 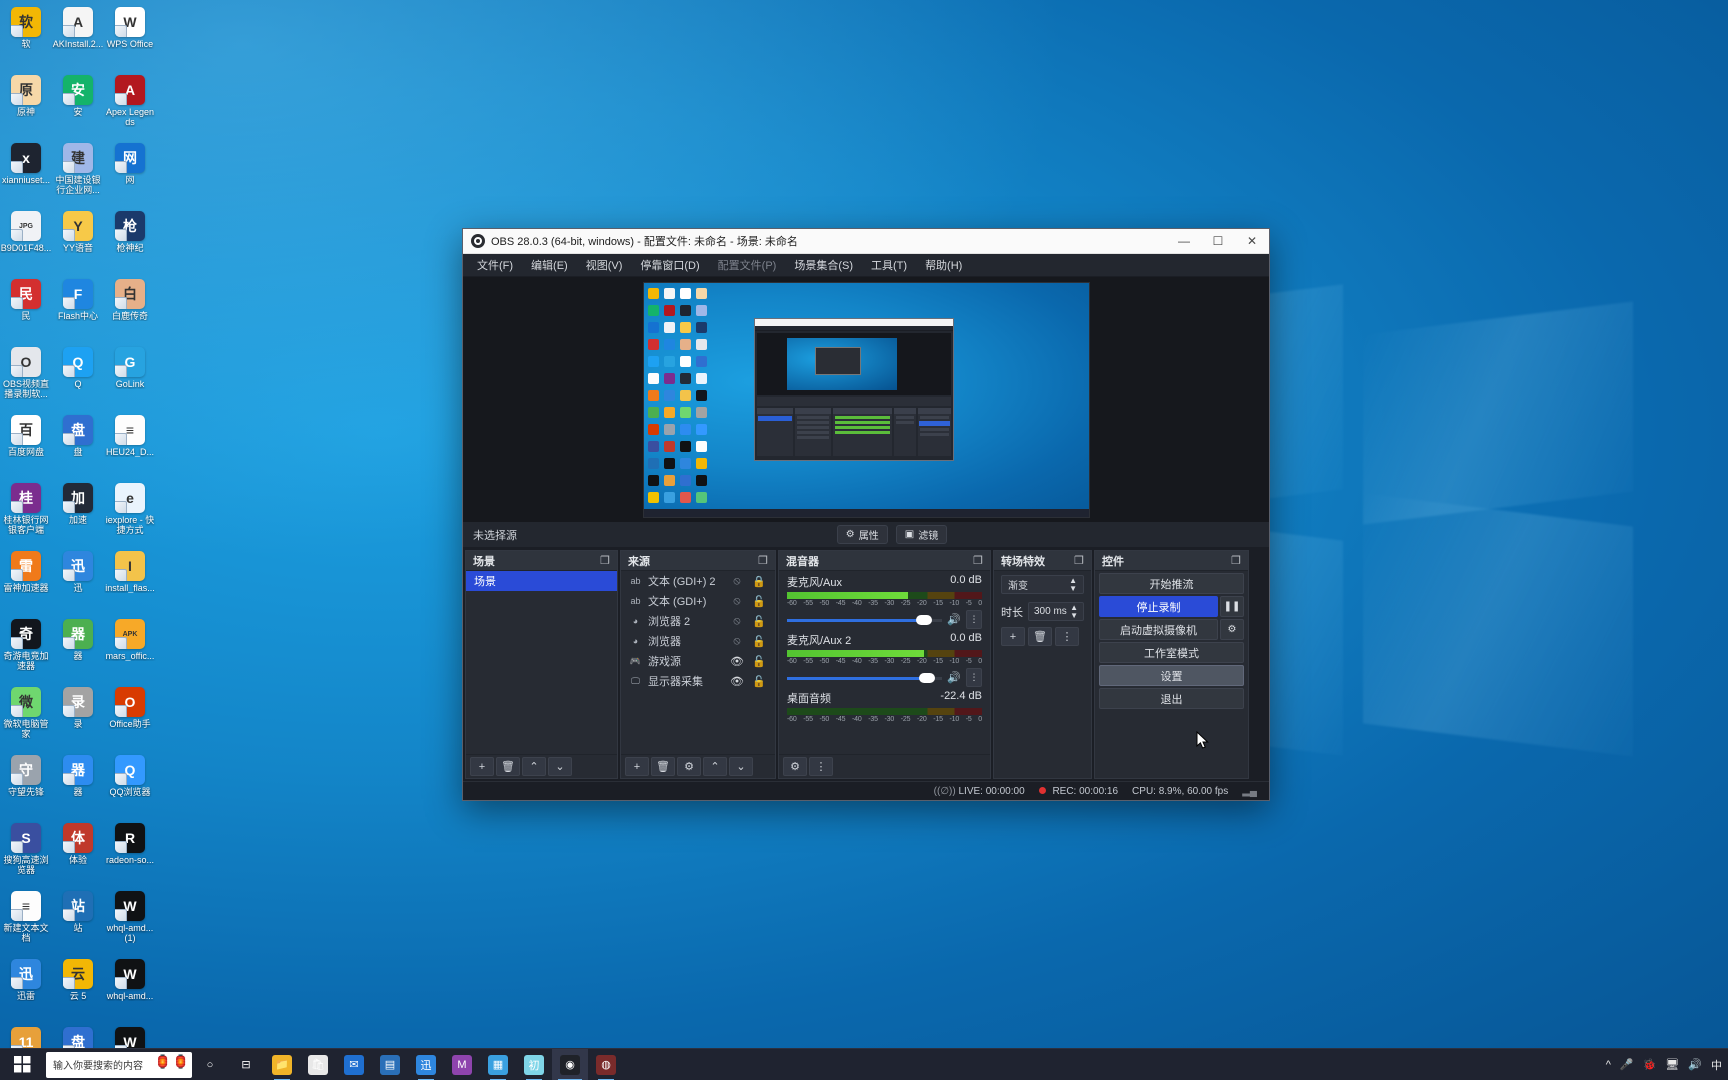 I want to click on desktop-icon: G GoLink, so click(x=130, y=378).